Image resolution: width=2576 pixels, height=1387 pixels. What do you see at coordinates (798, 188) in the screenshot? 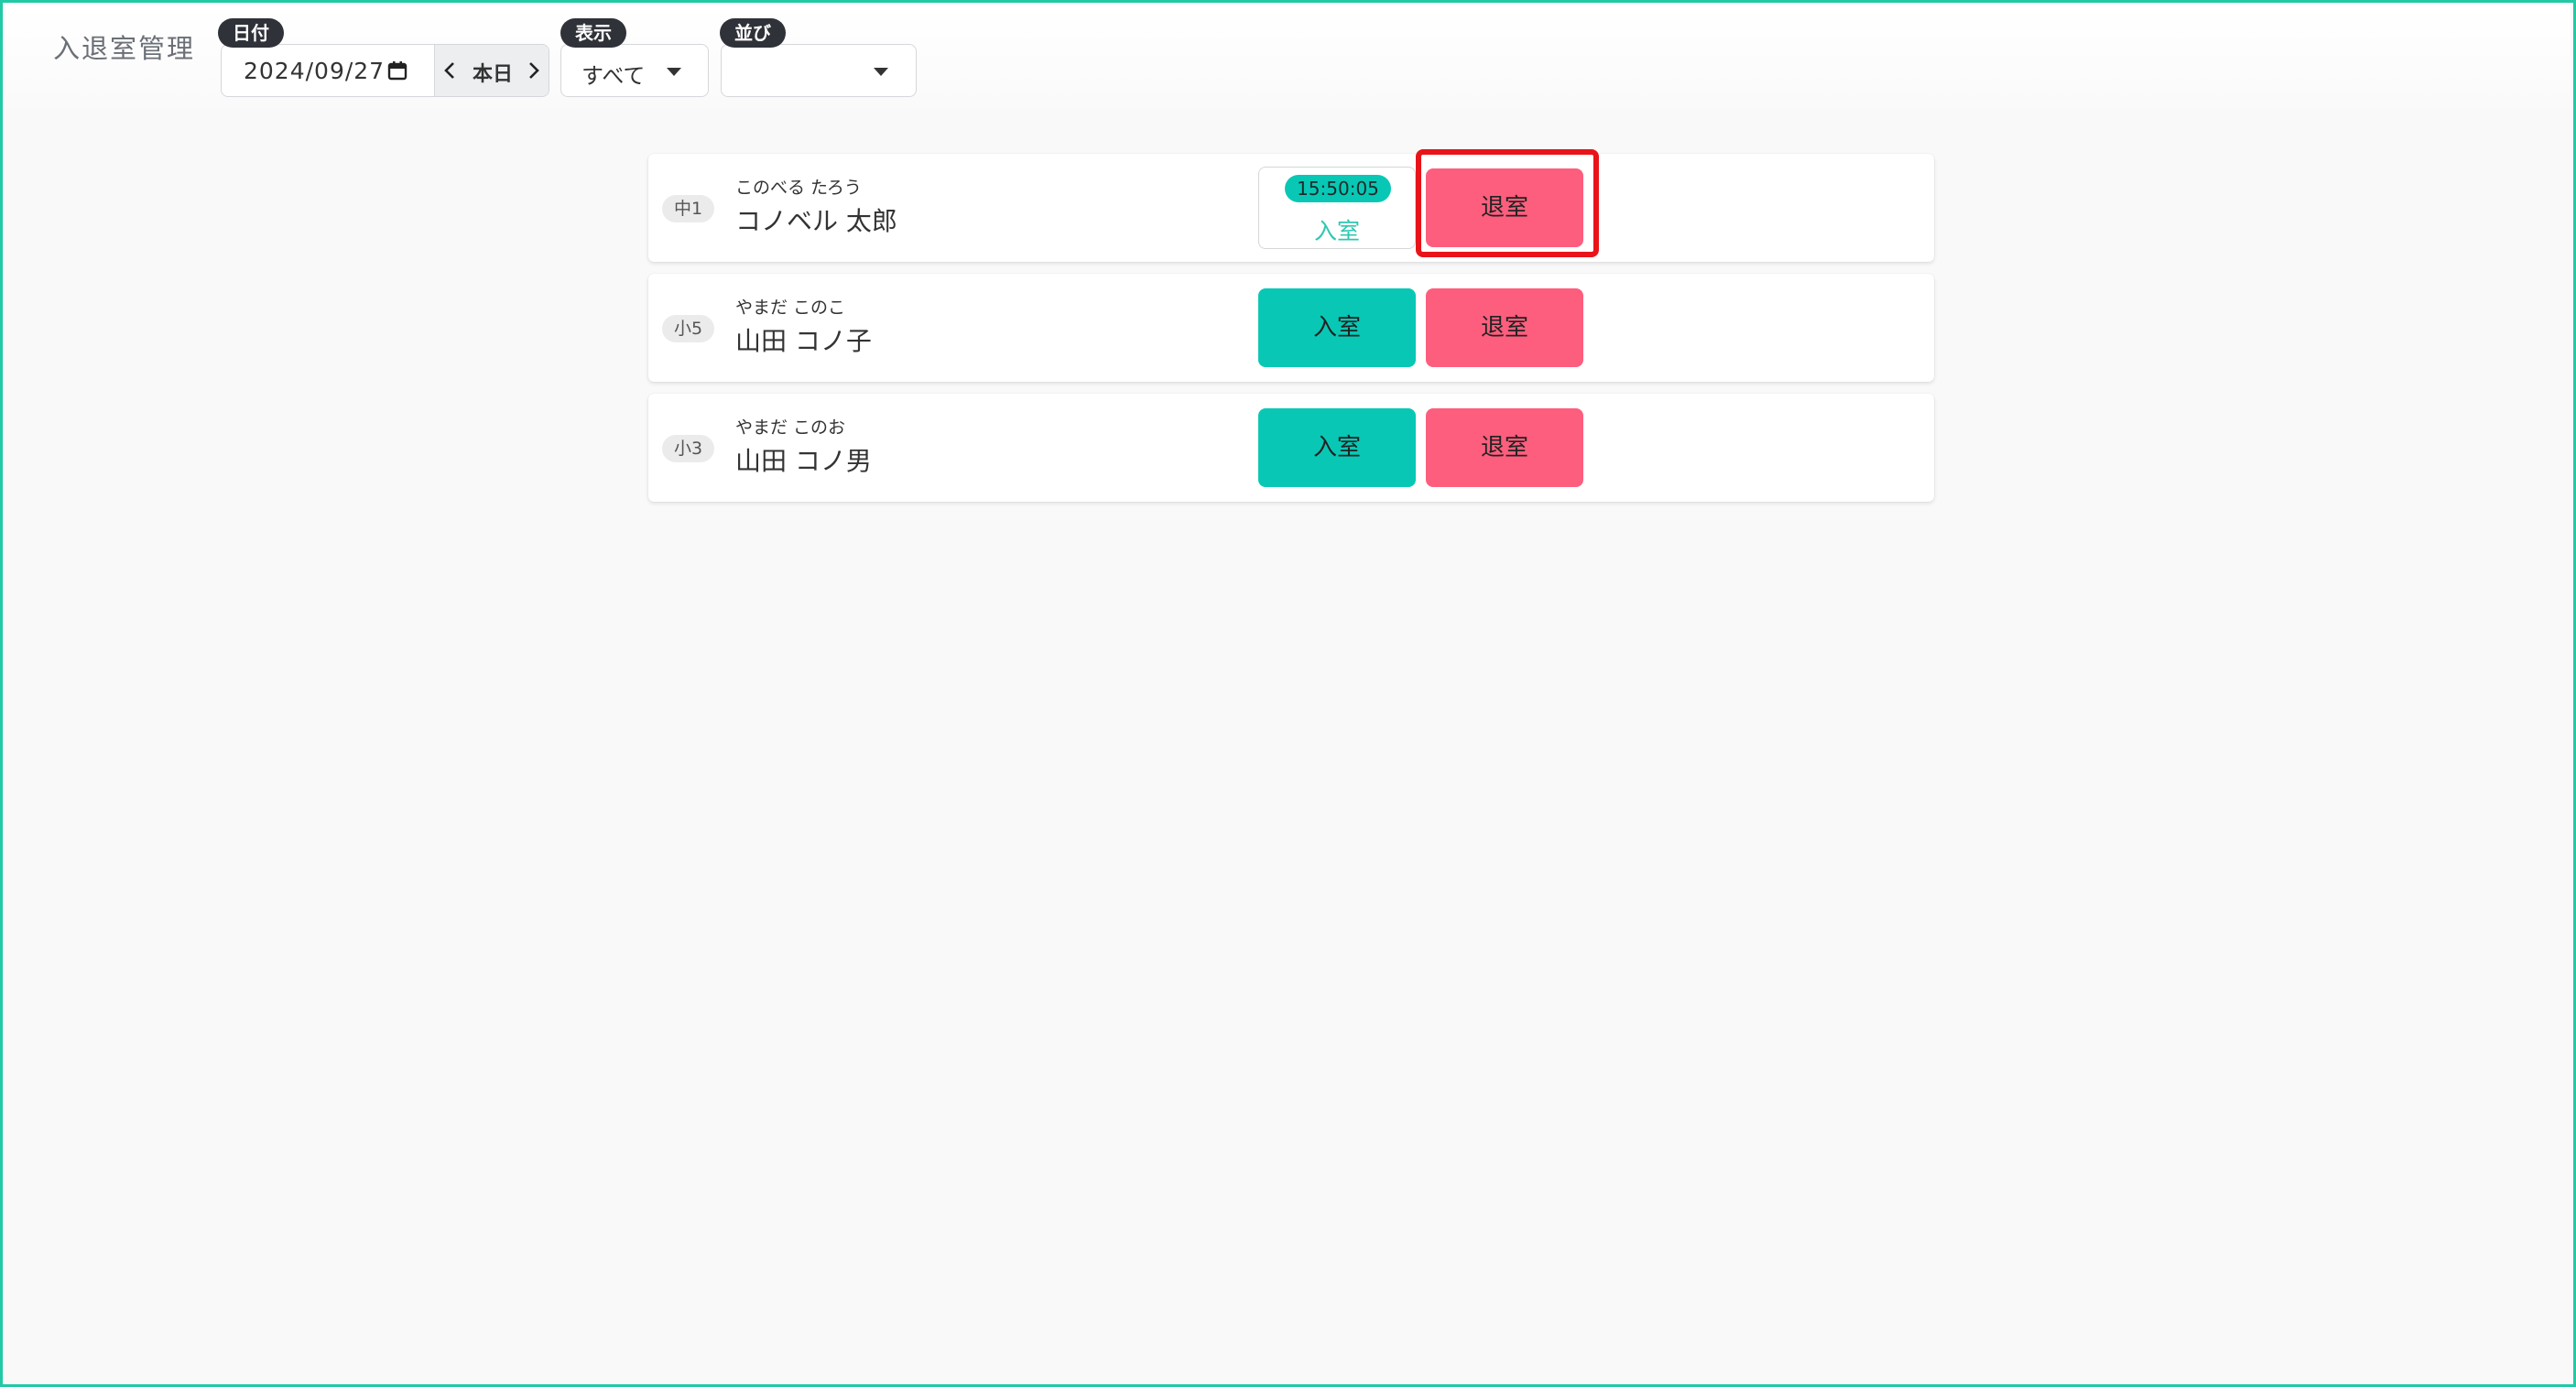
I see `student-kana: このべる たろう` at bounding box center [798, 188].